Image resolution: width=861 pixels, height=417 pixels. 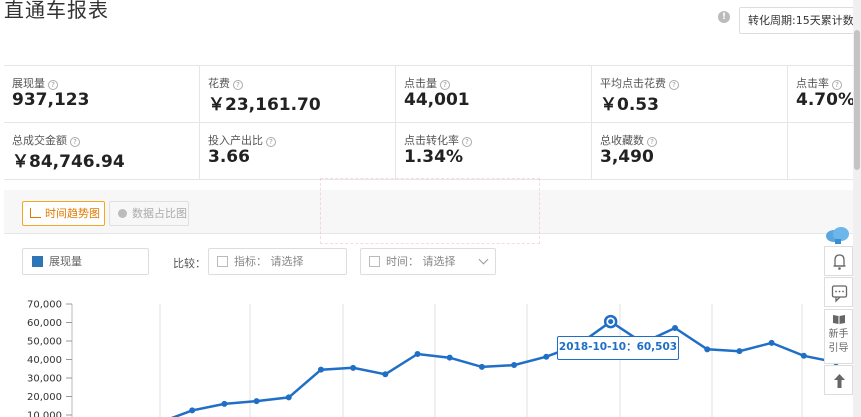 What do you see at coordinates (374, 261) in the screenshot?
I see `time-checkbox` at bounding box center [374, 261].